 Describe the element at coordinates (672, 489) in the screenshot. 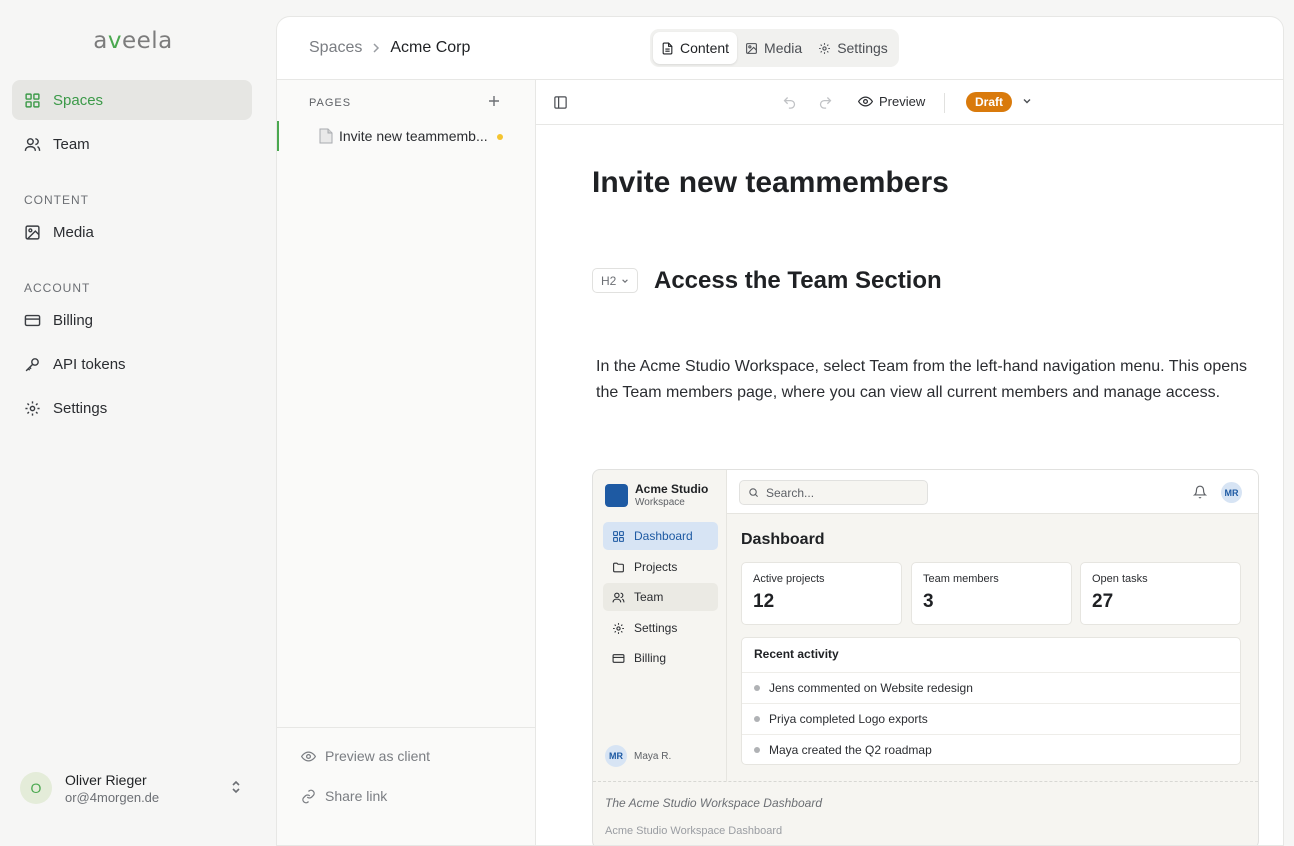

I see `brand-name: Acme Studio` at that location.